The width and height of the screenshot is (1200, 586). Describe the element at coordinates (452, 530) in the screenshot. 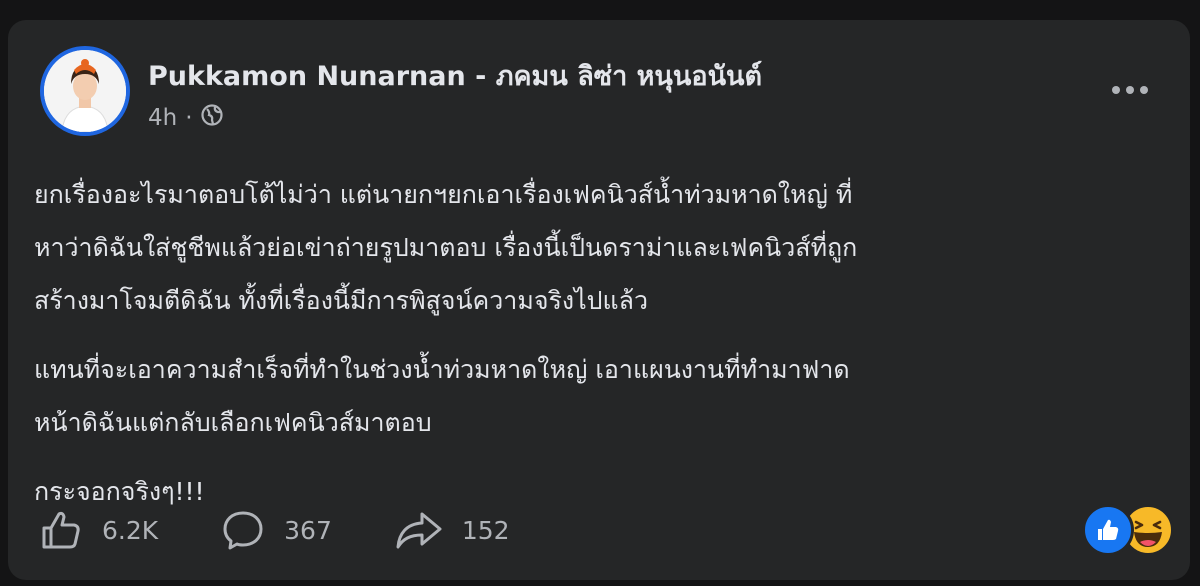

I see `share-button: 152` at that location.